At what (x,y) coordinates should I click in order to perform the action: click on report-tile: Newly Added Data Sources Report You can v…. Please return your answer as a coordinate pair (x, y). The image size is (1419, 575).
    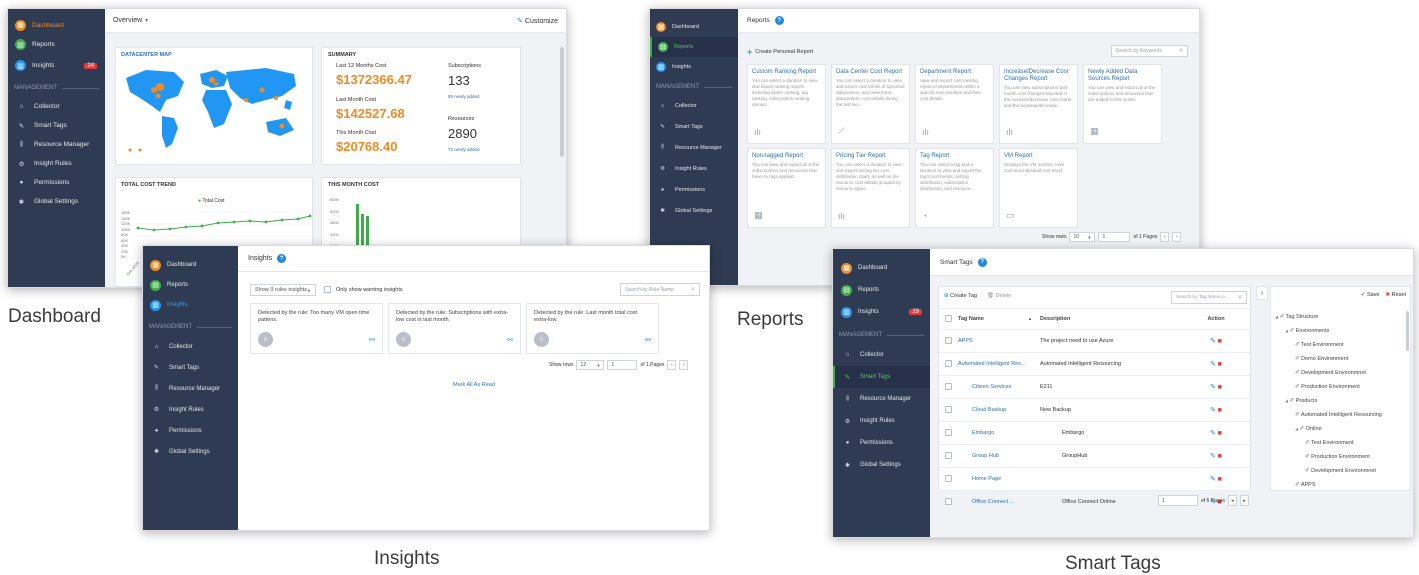
    Looking at the image, I should click on (1122, 104).